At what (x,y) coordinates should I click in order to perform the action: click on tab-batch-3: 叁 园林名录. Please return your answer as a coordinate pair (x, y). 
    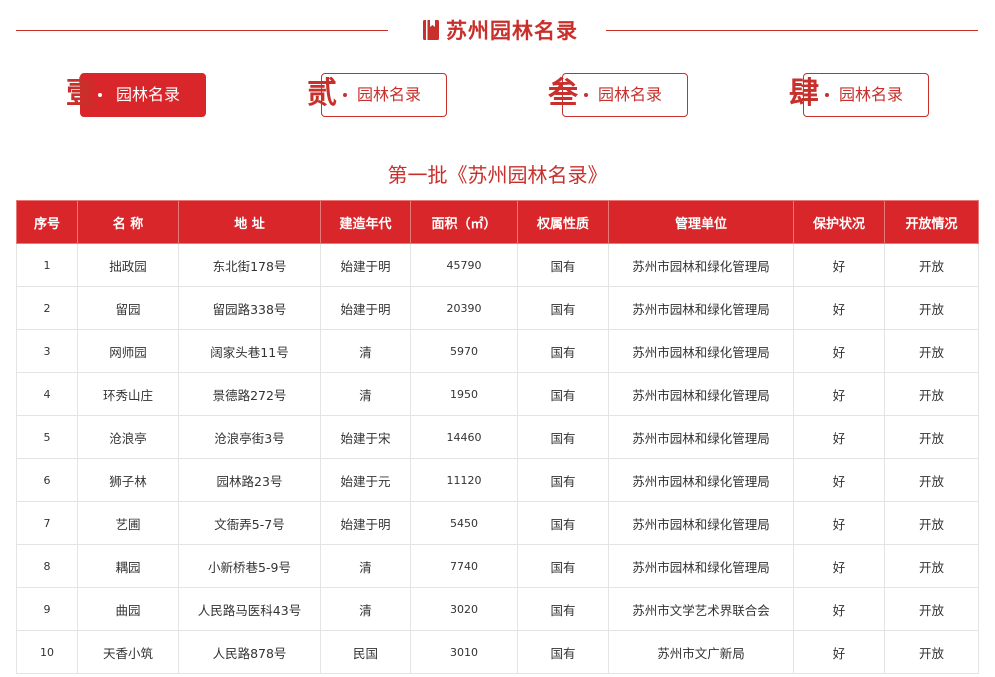
    Looking at the image, I should click on (623, 95).